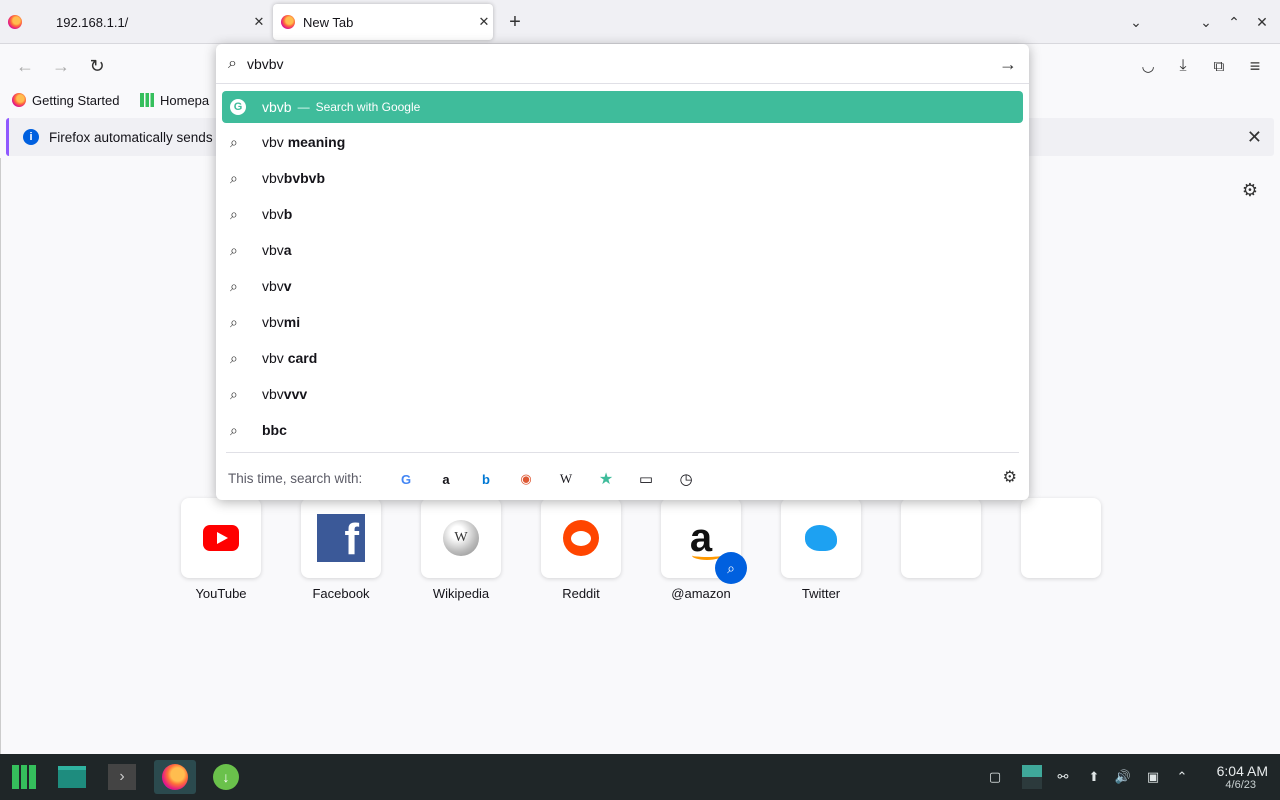  What do you see at coordinates (701, 593) in the screenshot?
I see `top-site-label: @amazon` at bounding box center [701, 593].